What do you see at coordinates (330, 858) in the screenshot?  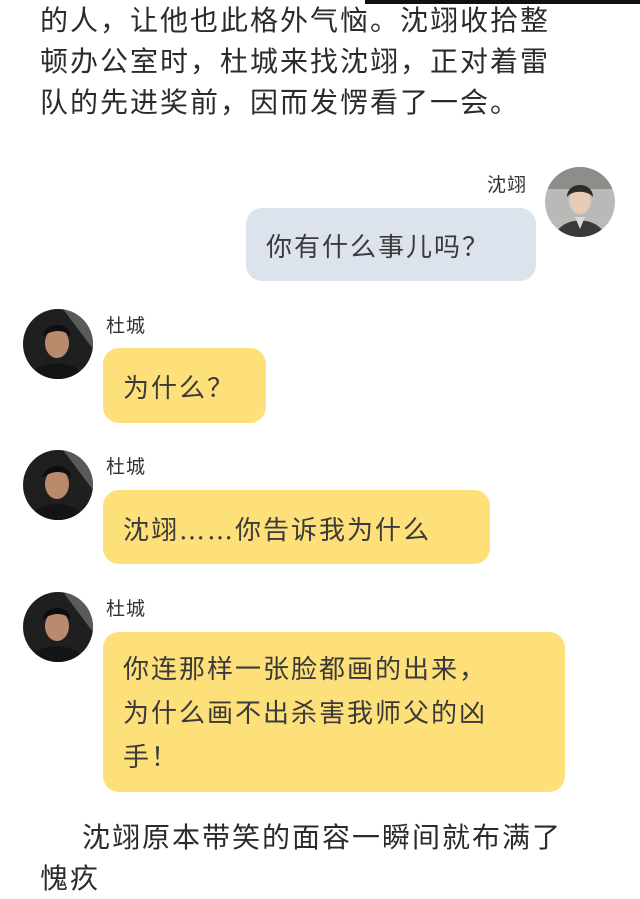 I see `narration-bottom: 沈翊原本带笑的面容一瞬间就布满了 愧疚` at bounding box center [330, 858].